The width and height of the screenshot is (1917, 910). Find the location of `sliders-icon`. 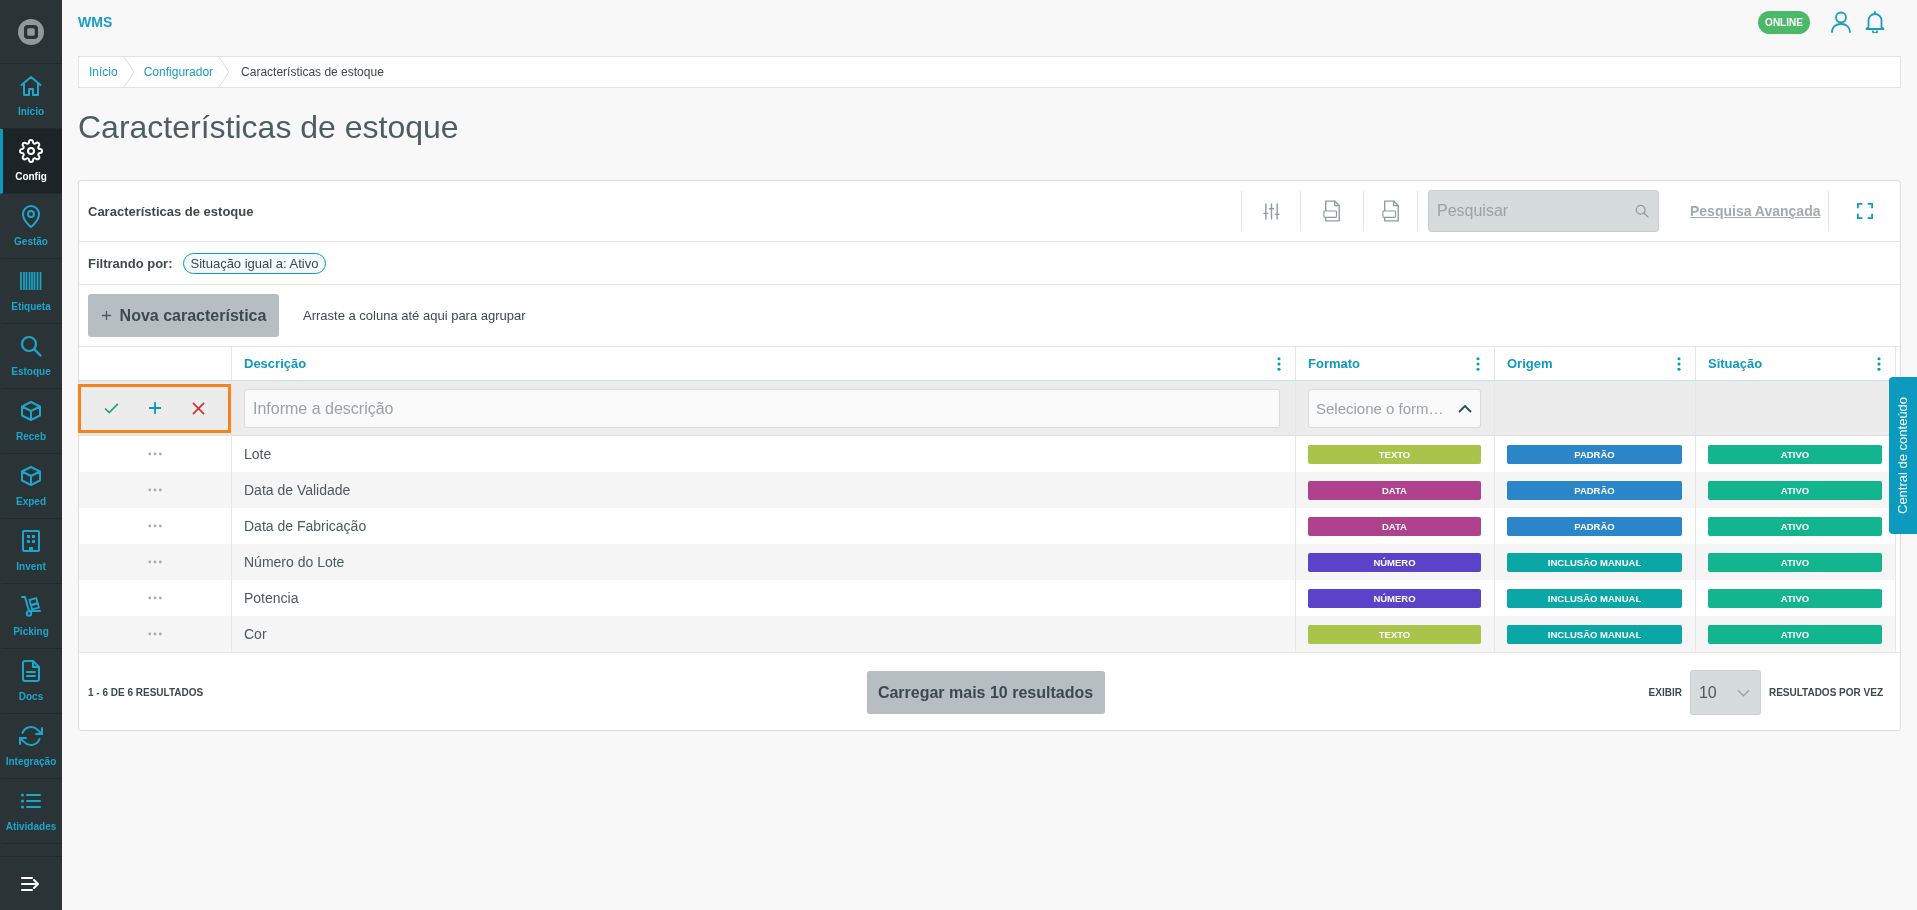

sliders-icon is located at coordinates (1271, 211).